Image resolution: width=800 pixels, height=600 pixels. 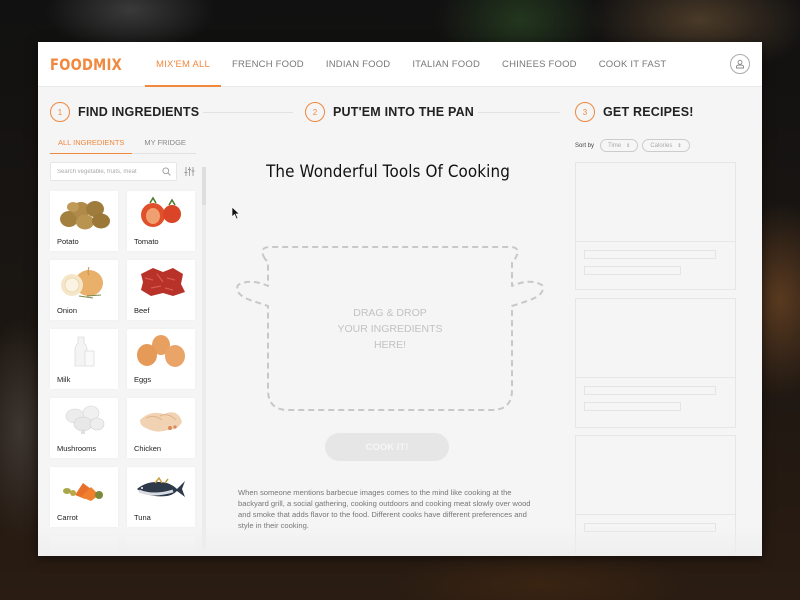 What do you see at coordinates (146, 241) in the screenshot?
I see `ingredient-label: Tomato` at bounding box center [146, 241].